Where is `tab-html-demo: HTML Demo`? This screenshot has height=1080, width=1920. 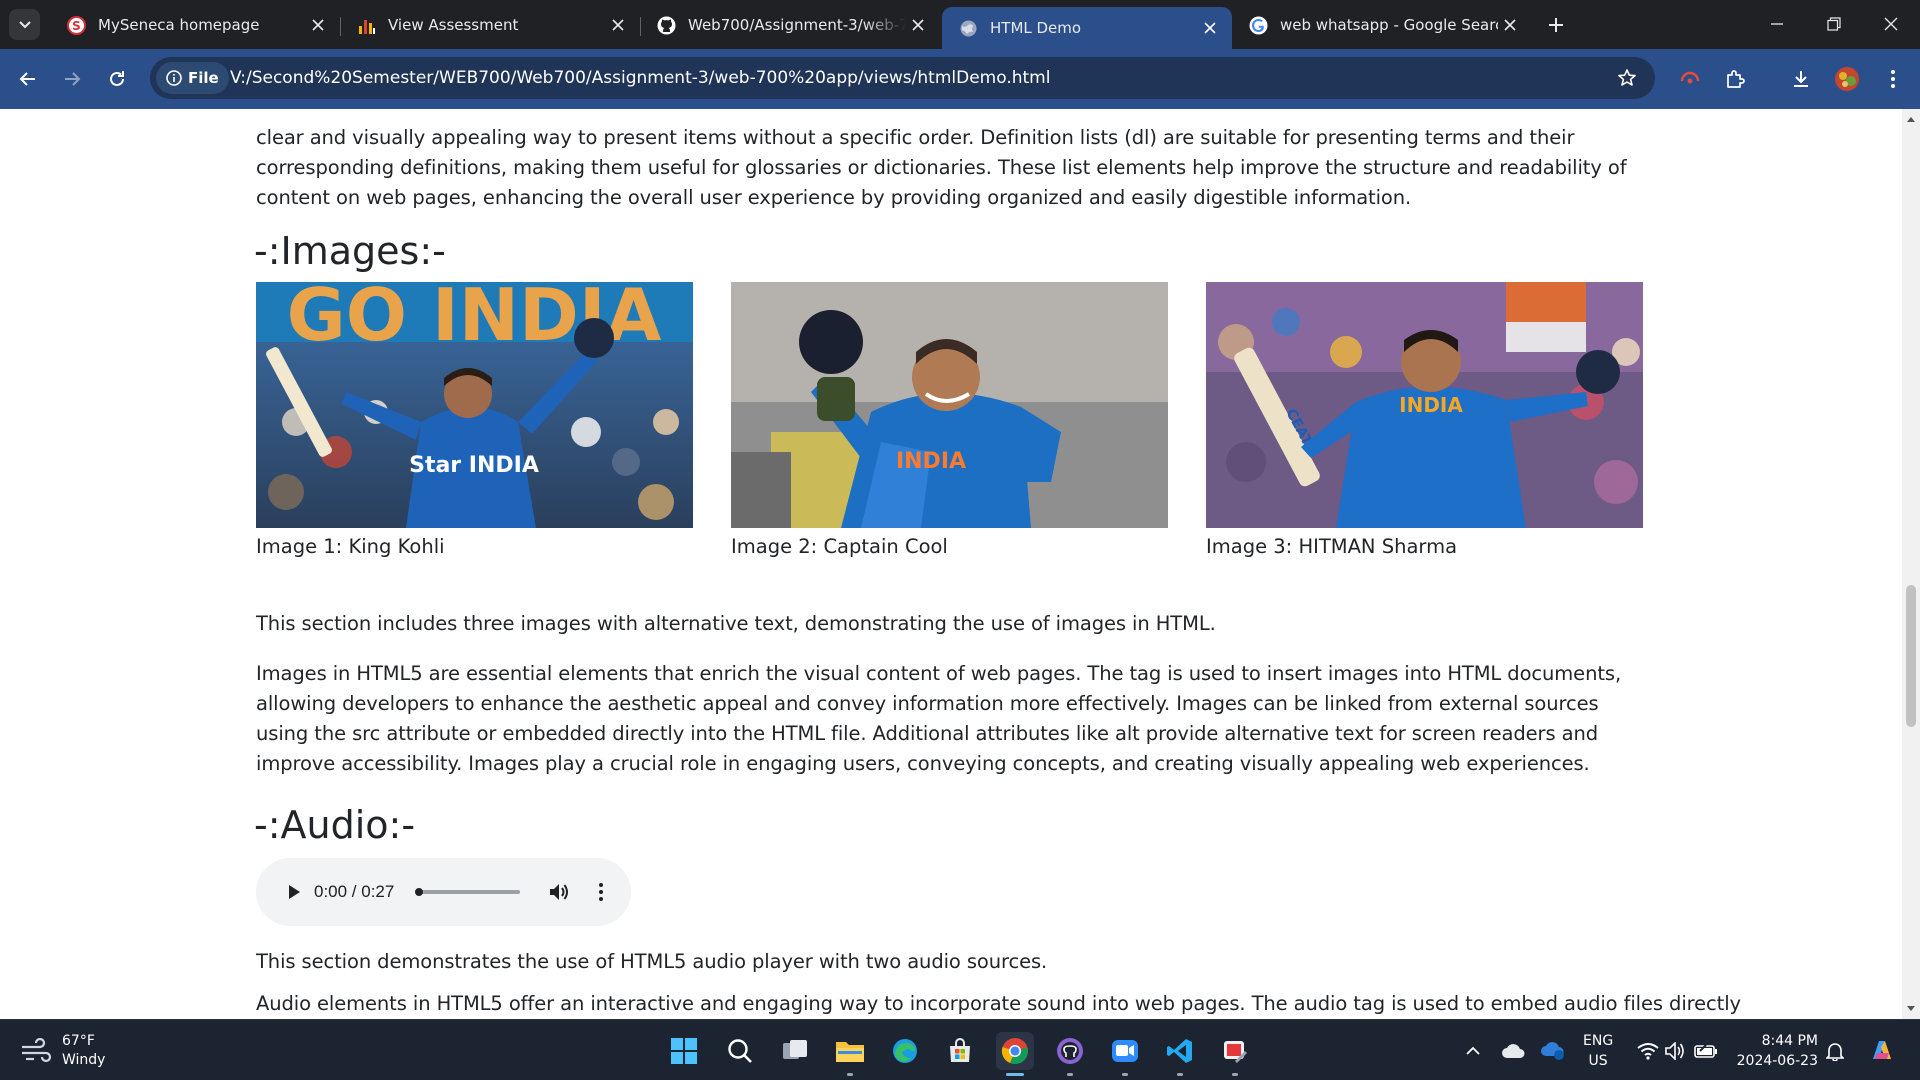 tab-html-demo: HTML Demo is located at coordinates (1087, 28).